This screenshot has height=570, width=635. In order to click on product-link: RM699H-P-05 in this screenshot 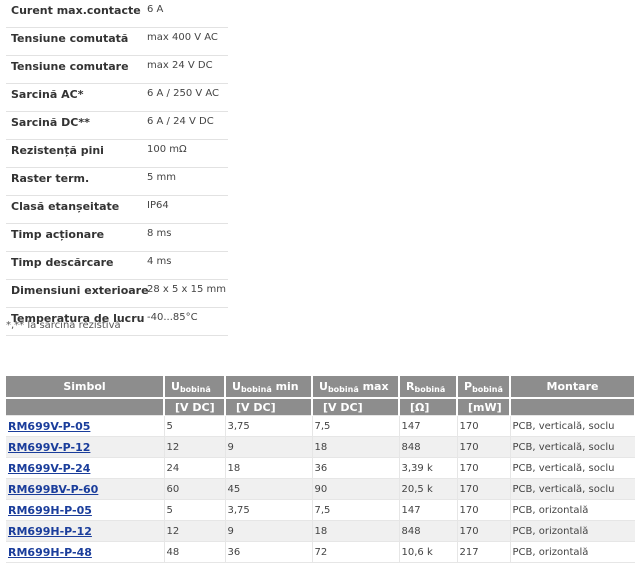, I will do `click(50, 510)`.